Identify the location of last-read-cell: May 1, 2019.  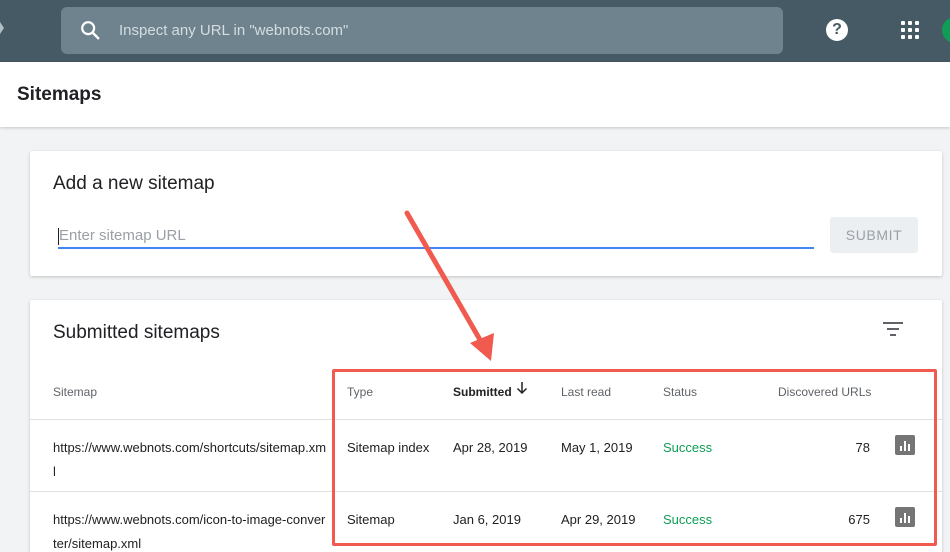
(597, 447).